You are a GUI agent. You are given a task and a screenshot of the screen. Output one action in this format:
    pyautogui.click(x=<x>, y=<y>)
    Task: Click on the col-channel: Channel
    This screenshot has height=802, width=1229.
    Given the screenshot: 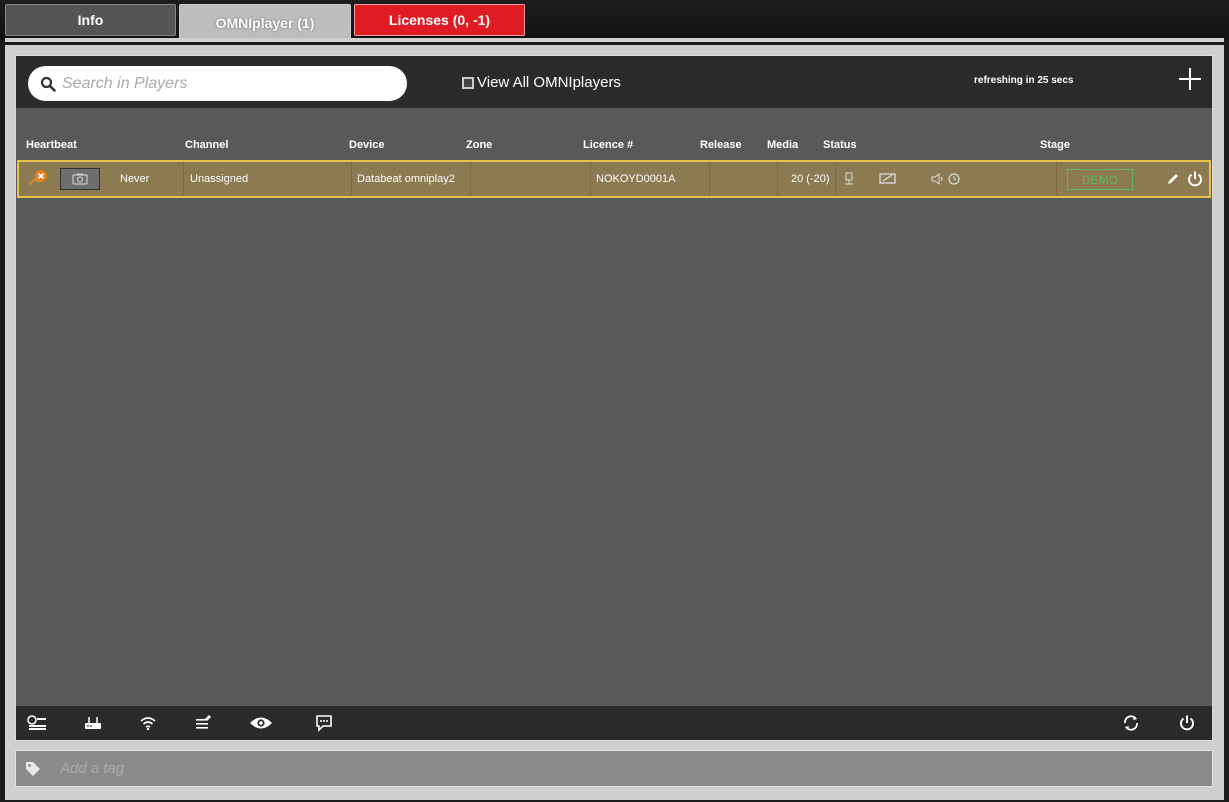 What is the action you would take?
    pyautogui.click(x=206, y=145)
    